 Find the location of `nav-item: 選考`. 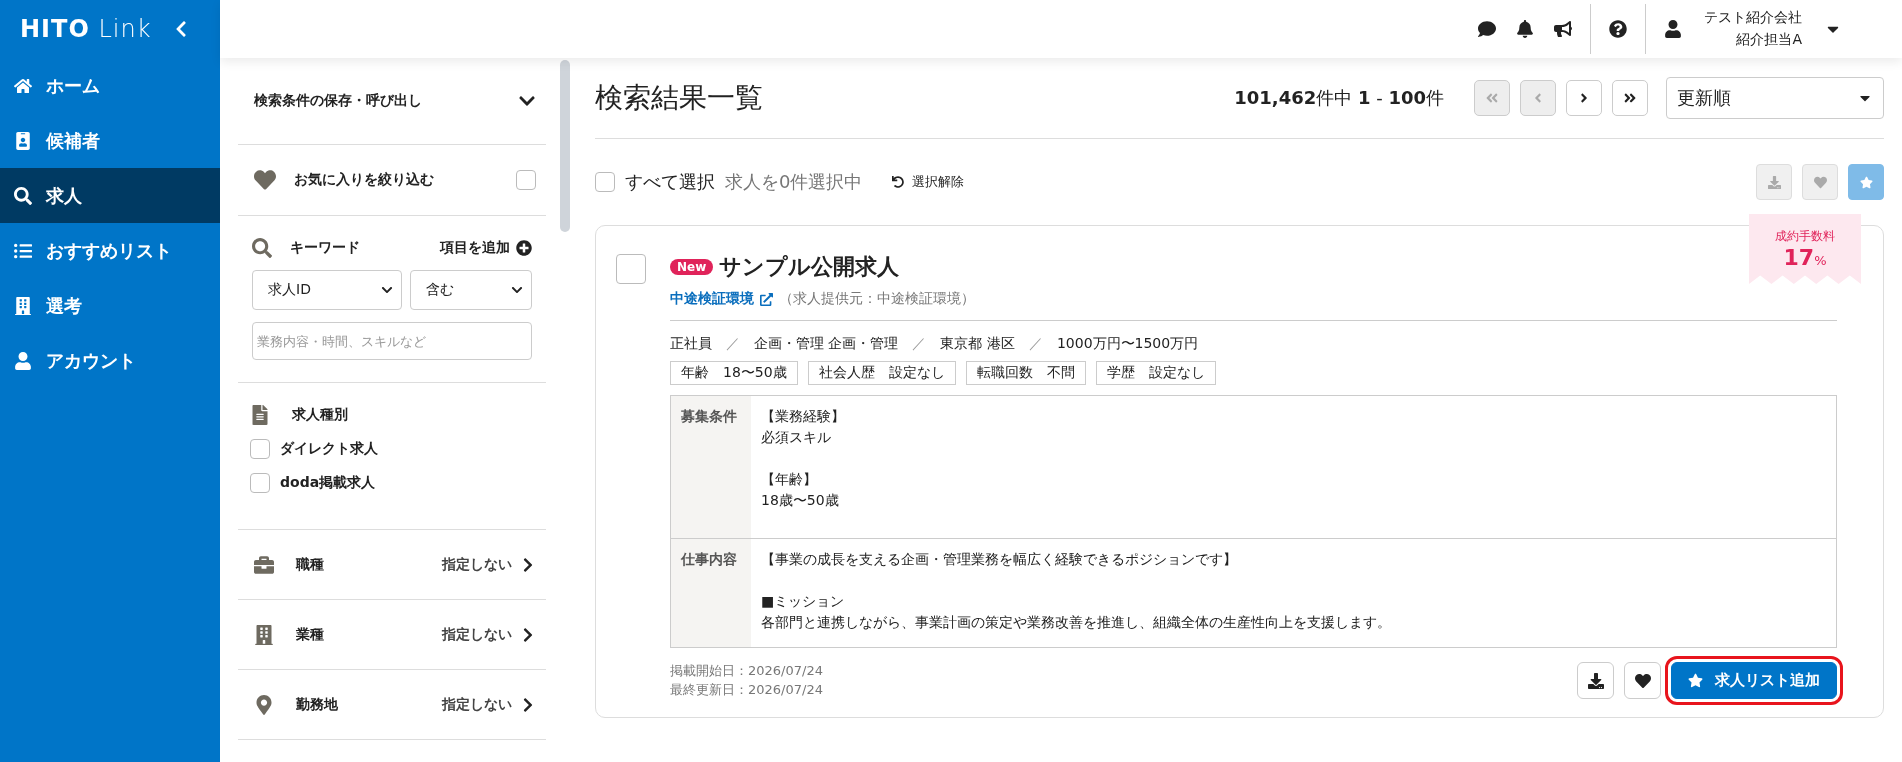

nav-item: 選考 is located at coordinates (110, 305).